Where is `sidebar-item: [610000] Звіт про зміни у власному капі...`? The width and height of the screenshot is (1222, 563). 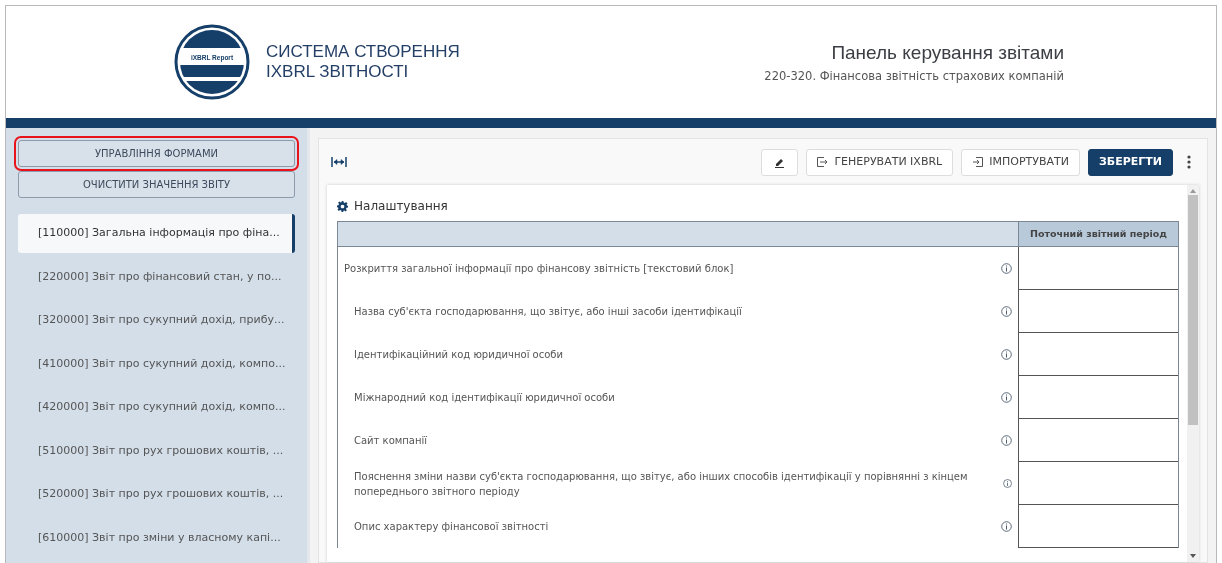 sidebar-item: [610000] Звіт про зміни у власному капі... is located at coordinates (156, 537).